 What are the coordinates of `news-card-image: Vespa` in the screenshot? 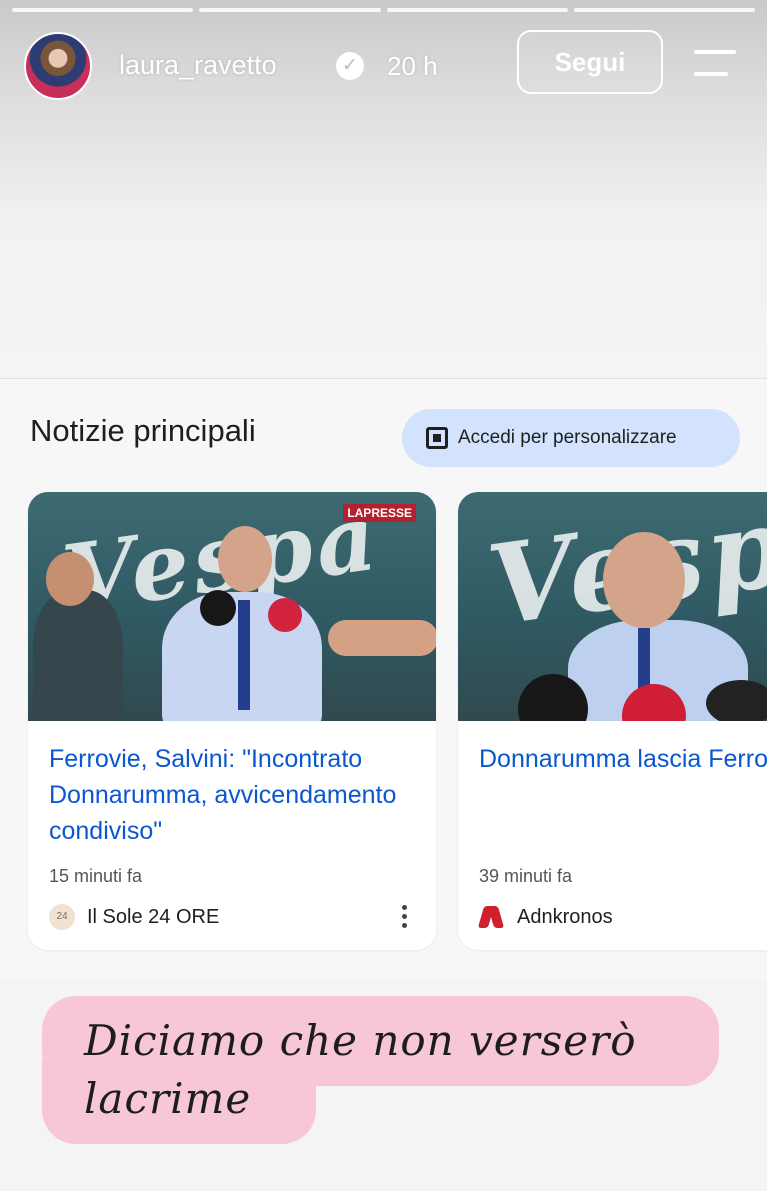 It's located at (612, 606).